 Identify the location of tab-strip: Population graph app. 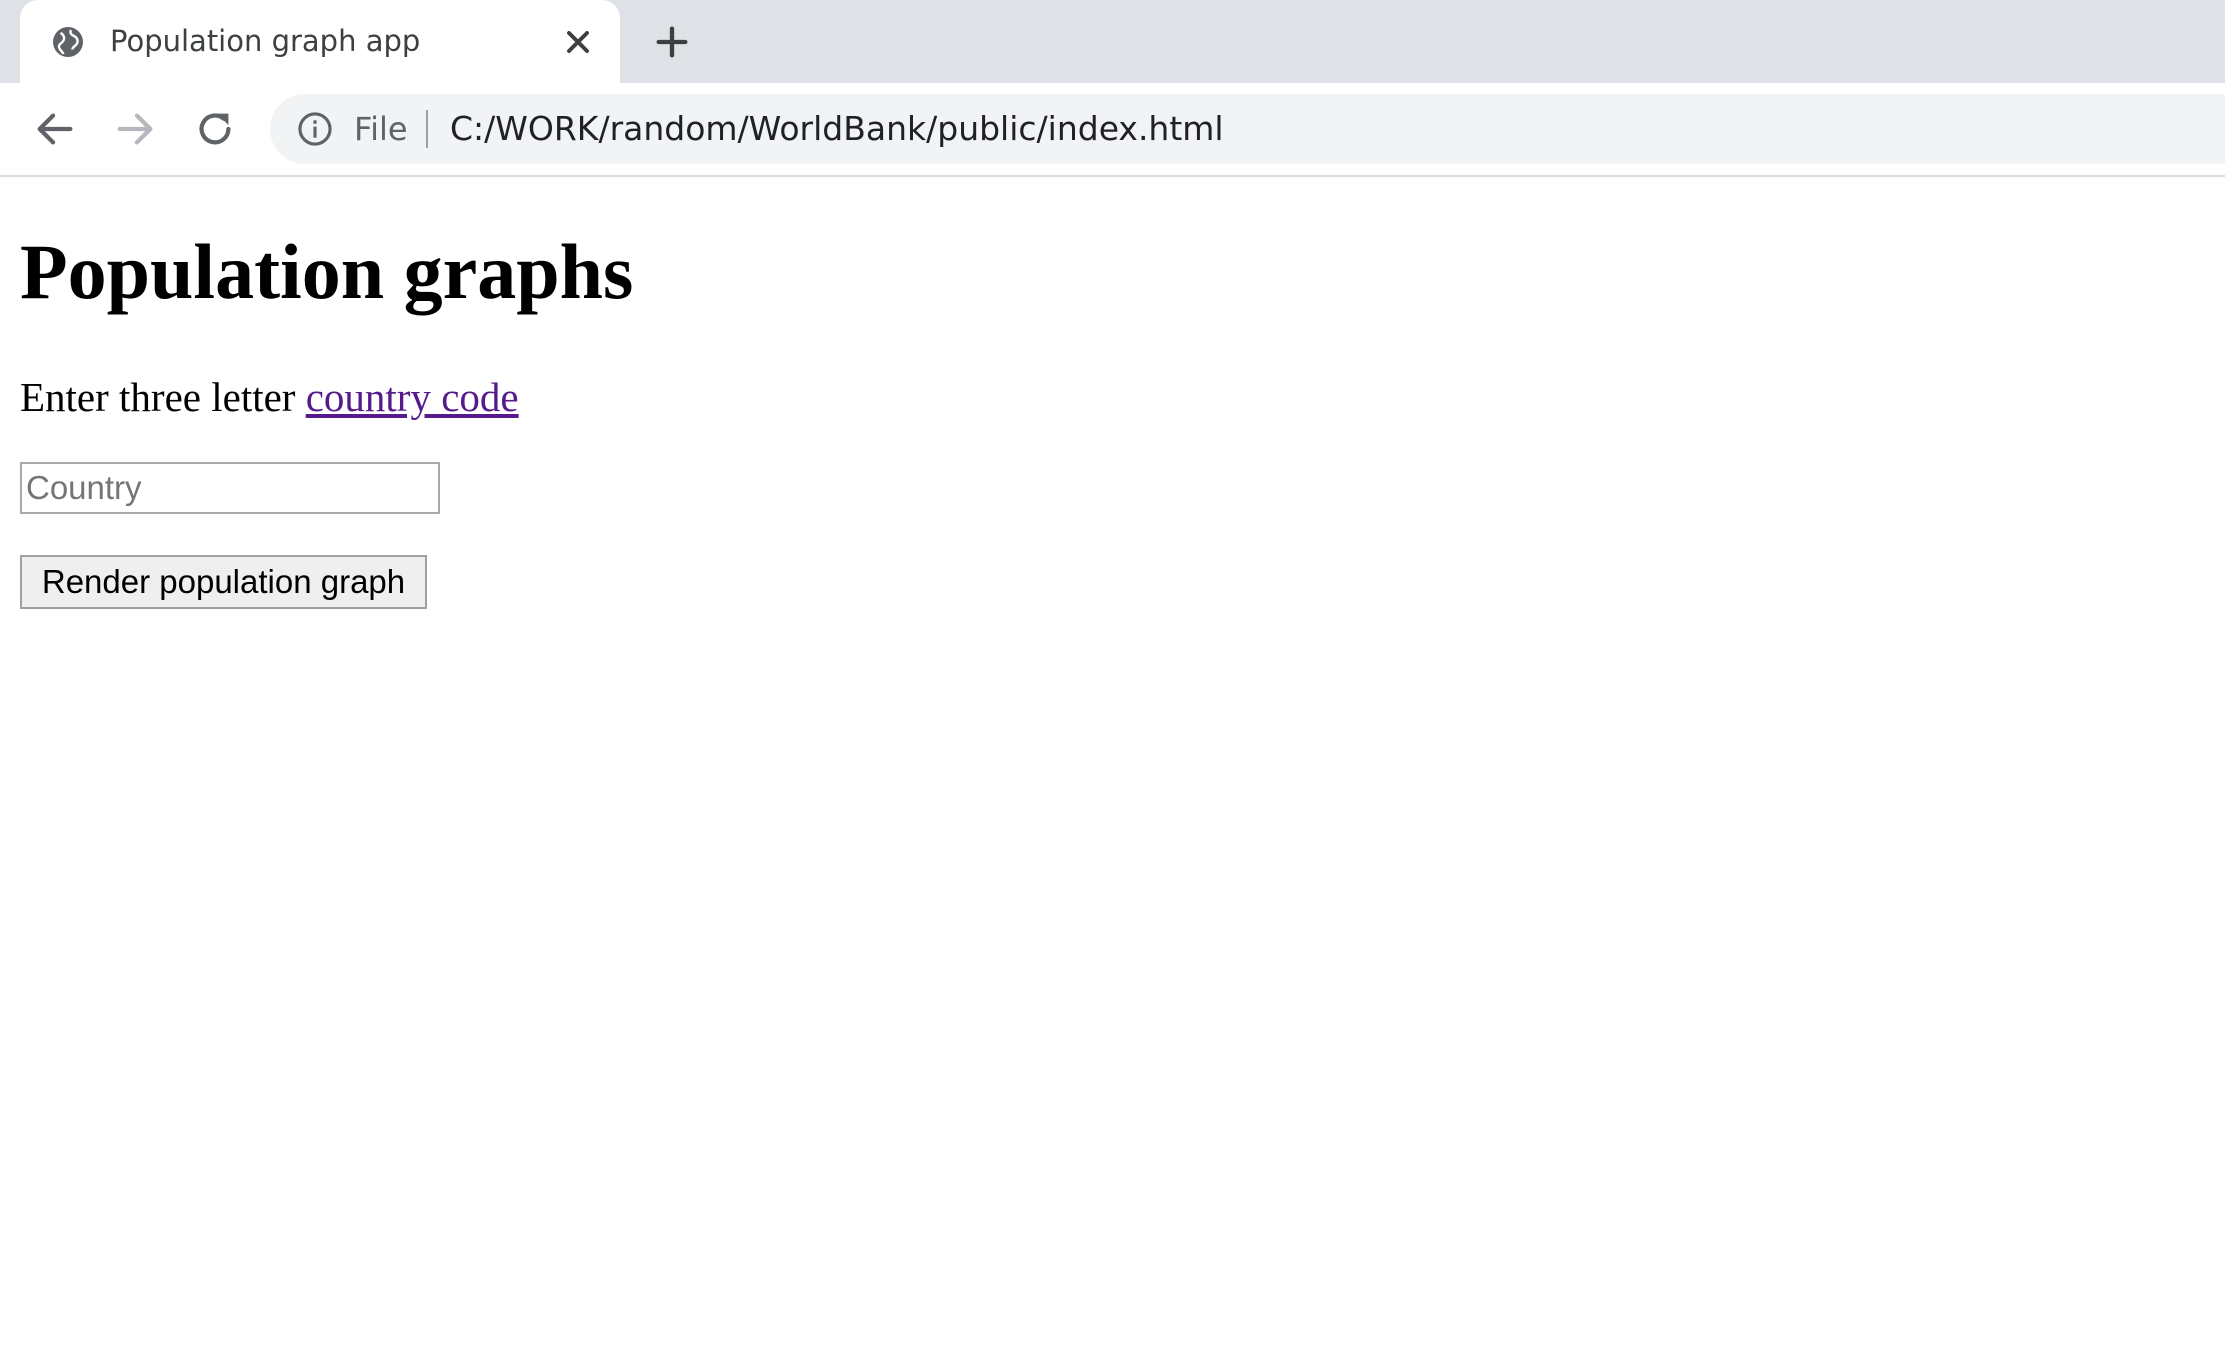
(1112, 41).